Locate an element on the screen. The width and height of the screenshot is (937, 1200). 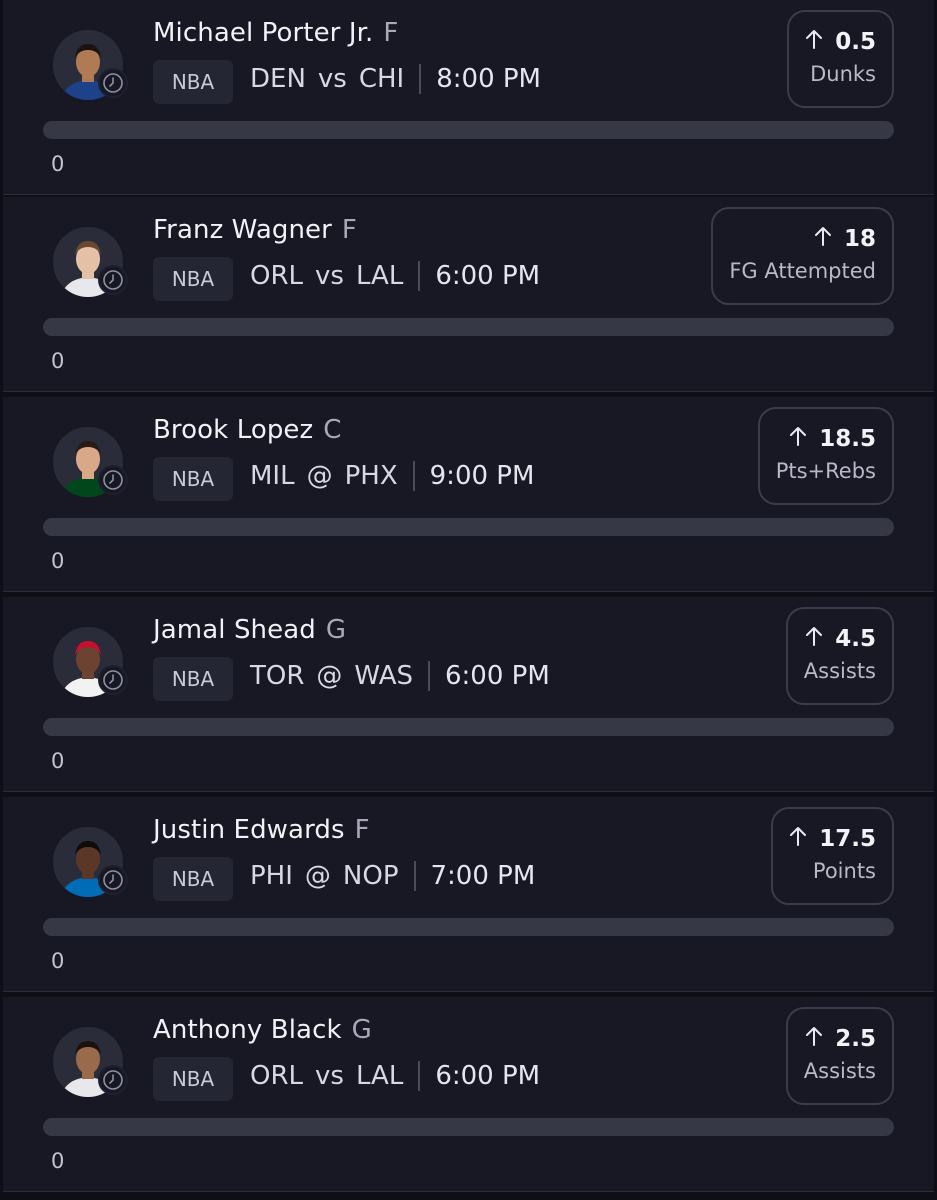
prop-line: 0.5 is located at coordinates (840, 42).